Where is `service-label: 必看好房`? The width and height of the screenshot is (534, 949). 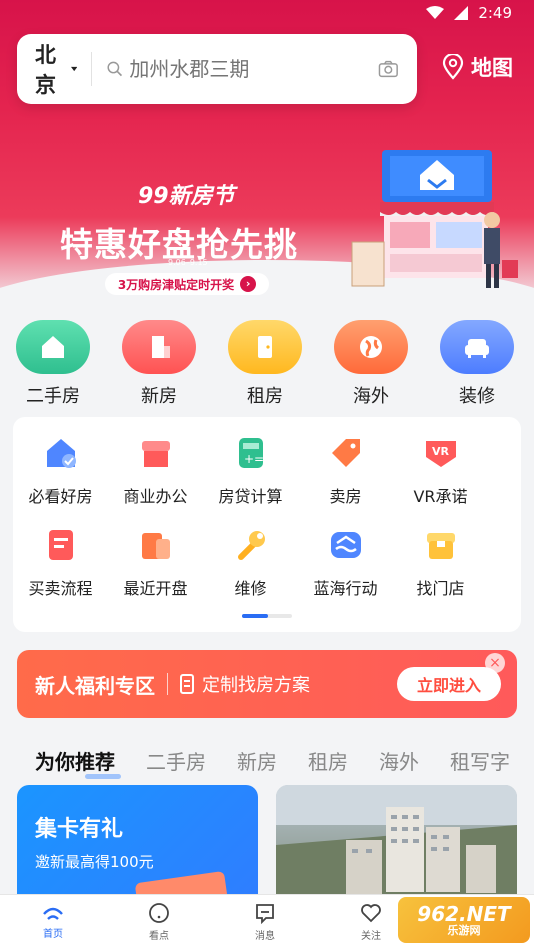 service-label: 必看好房 is located at coordinates (60, 496).